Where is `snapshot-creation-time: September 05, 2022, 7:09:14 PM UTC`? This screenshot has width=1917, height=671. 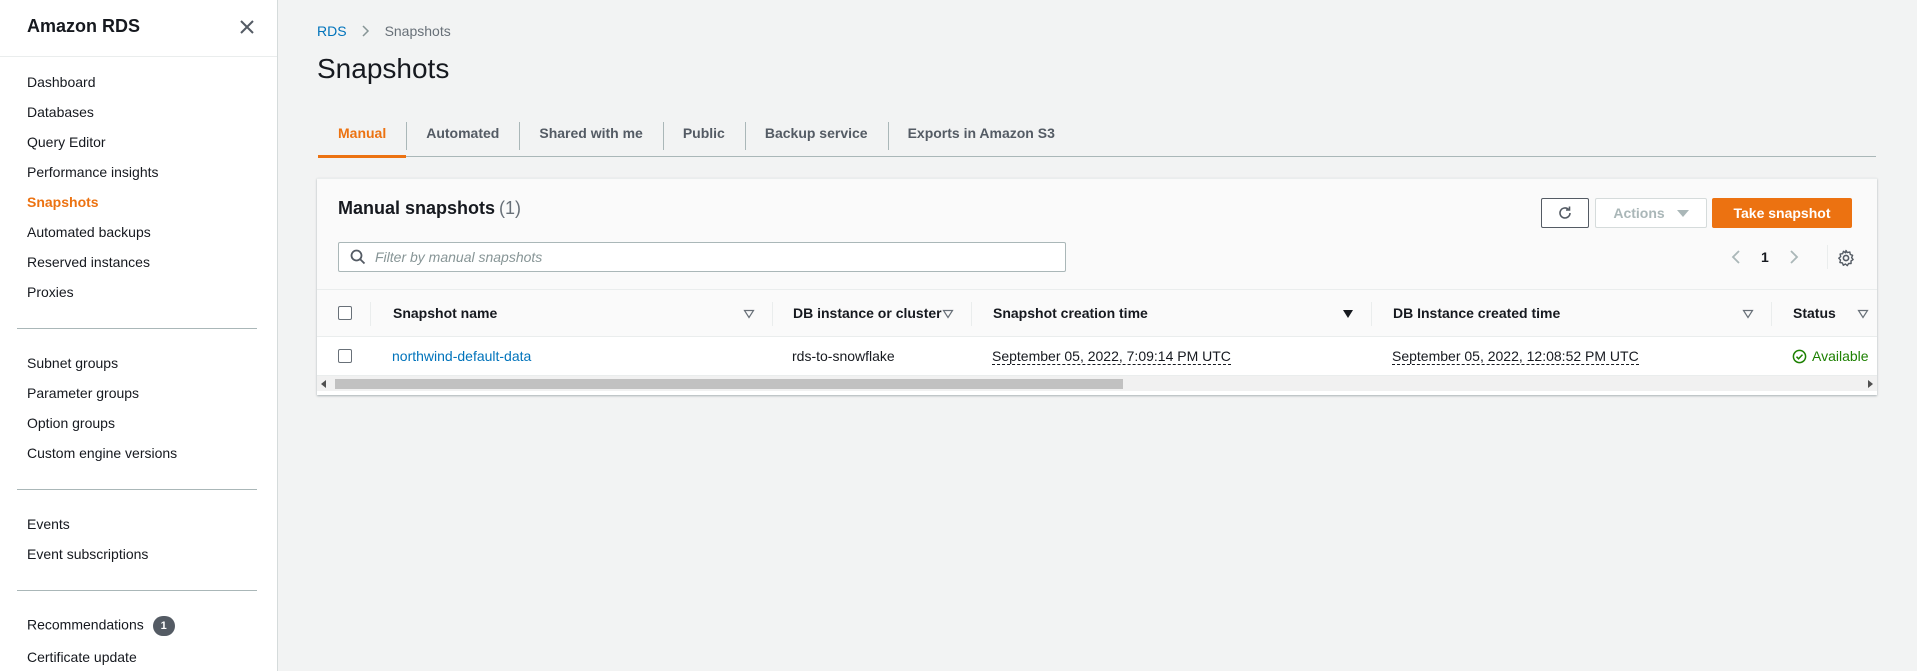 snapshot-creation-time: September 05, 2022, 7:09:14 PM UTC is located at coordinates (1111, 356).